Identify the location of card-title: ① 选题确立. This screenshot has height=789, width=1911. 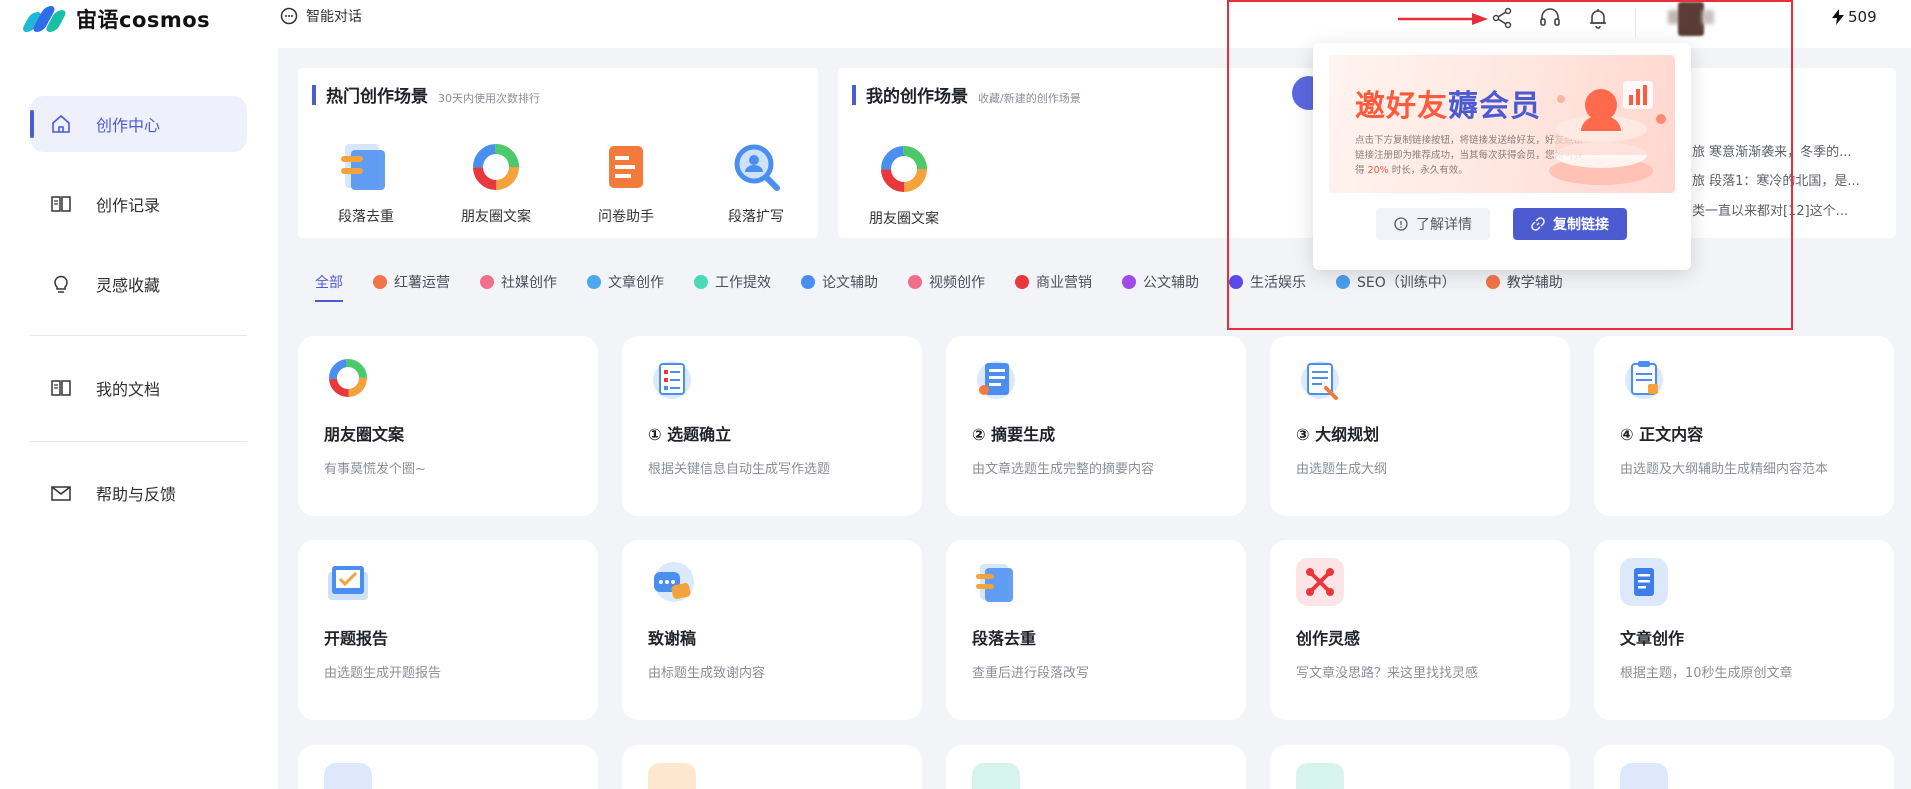
(690, 434).